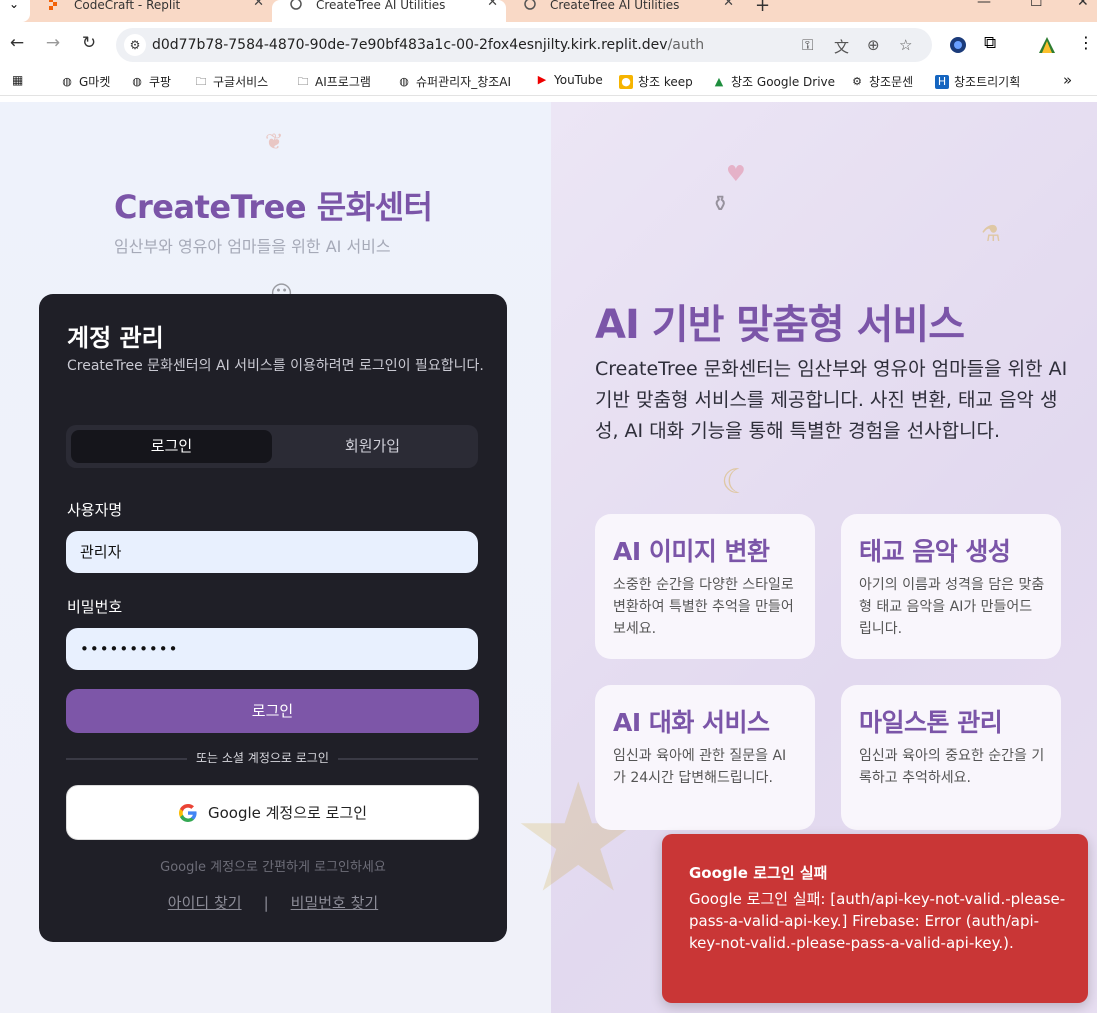  I want to click on extensions-puzzle-icon: ⧉, so click(994, 43).